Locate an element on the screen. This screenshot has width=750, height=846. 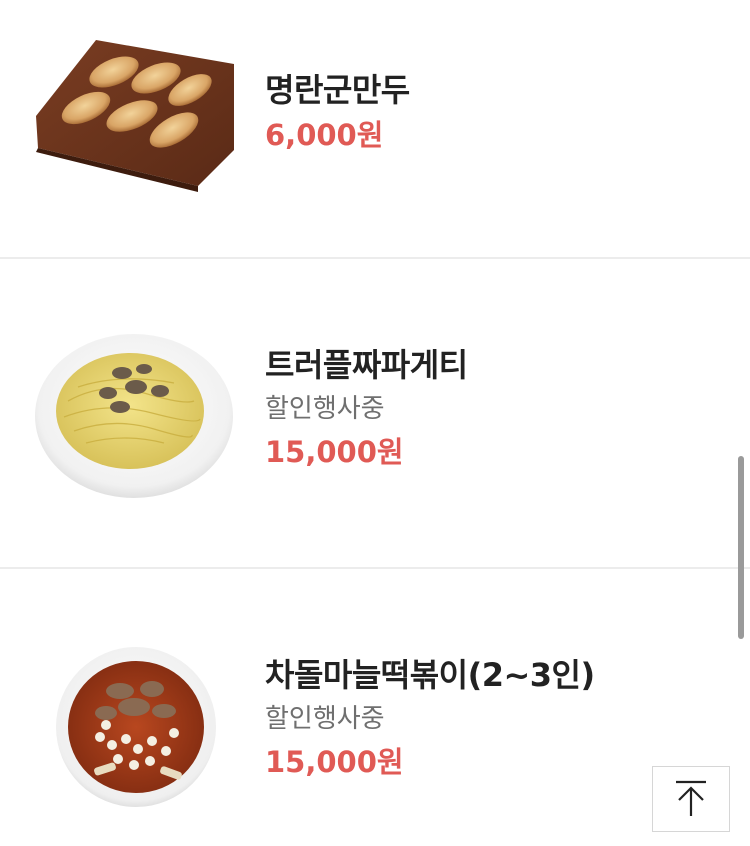
vertical-scrollbar is located at coordinates (741, 547).